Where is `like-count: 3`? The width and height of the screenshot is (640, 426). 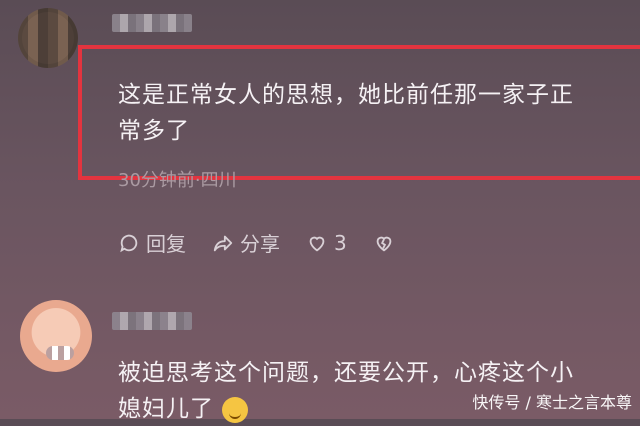 like-count: 3 is located at coordinates (340, 242).